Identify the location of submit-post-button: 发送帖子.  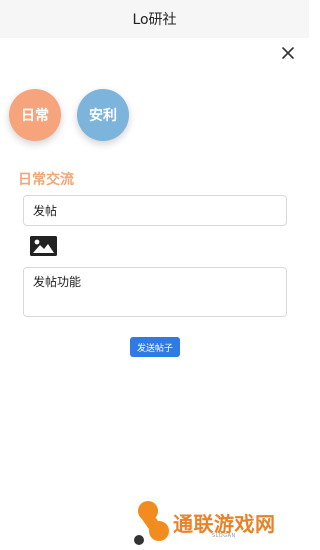
(155, 347).